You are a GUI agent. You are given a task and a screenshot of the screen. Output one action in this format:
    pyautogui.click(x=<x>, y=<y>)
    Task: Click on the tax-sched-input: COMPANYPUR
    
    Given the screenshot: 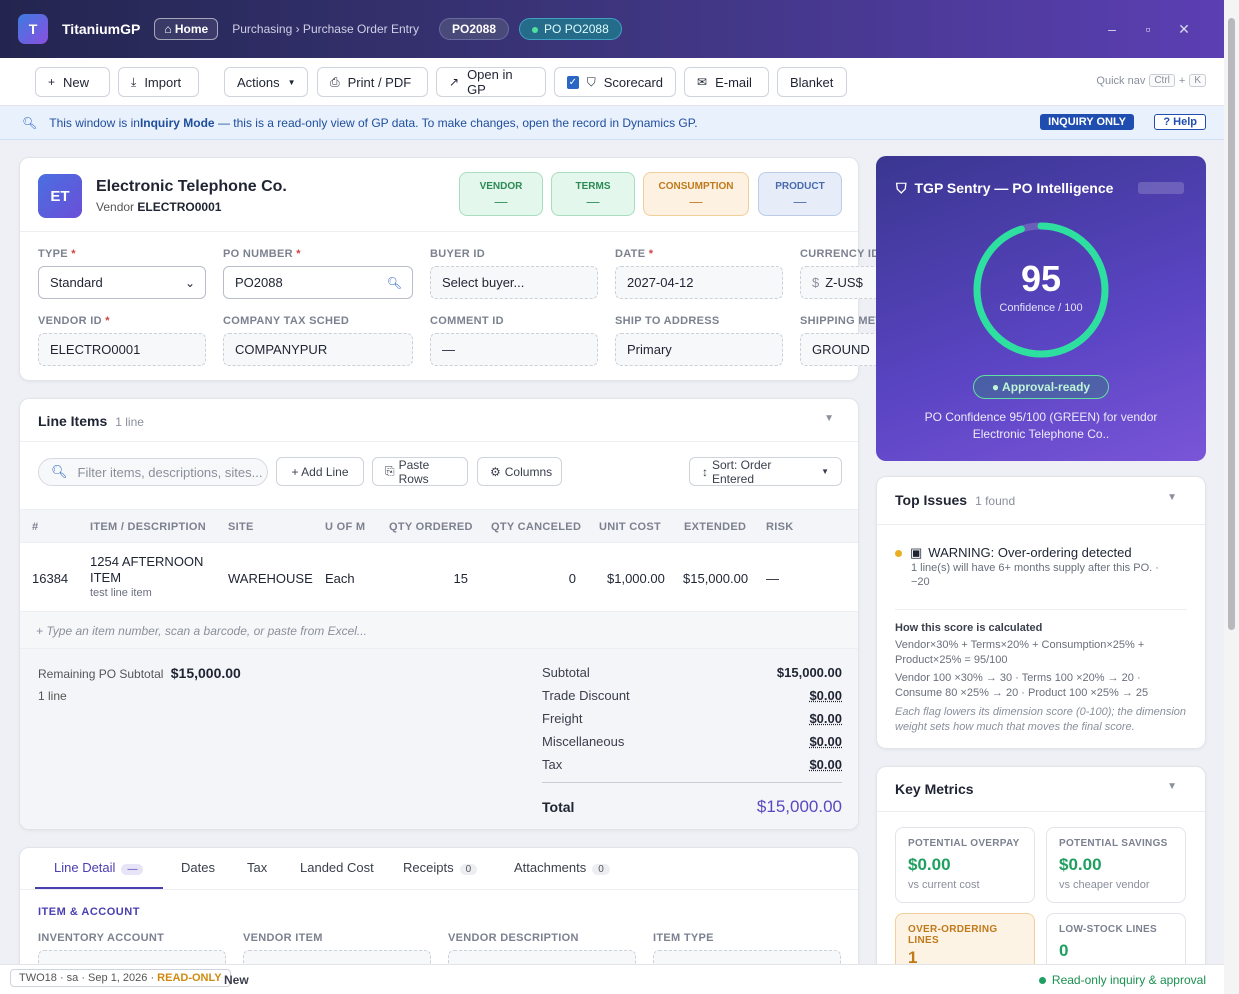 What is the action you would take?
    pyautogui.click(x=318, y=349)
    